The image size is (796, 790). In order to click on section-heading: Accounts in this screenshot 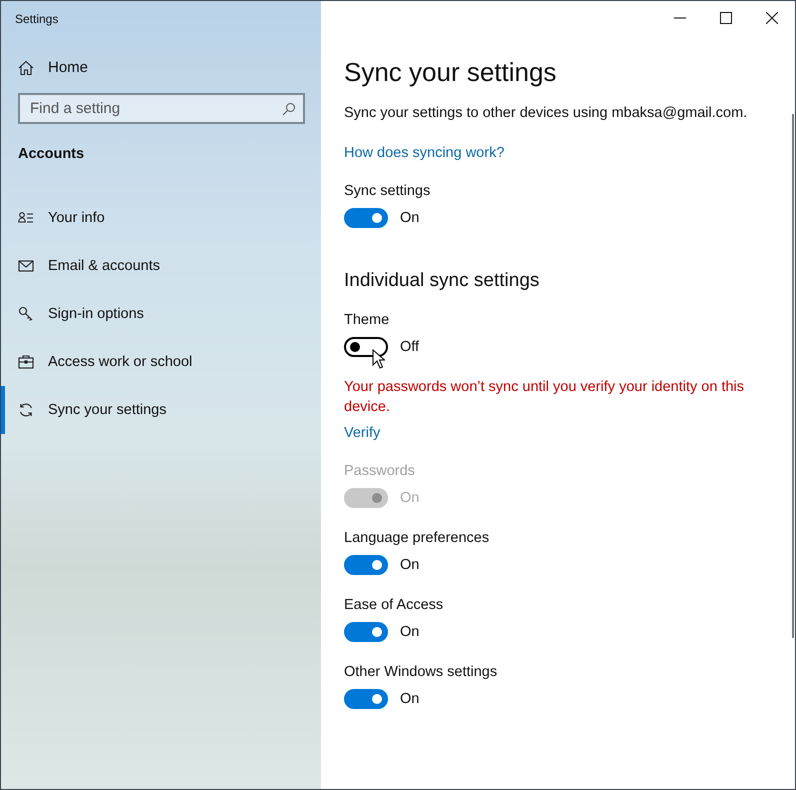, I will do `click(51, 154)`.